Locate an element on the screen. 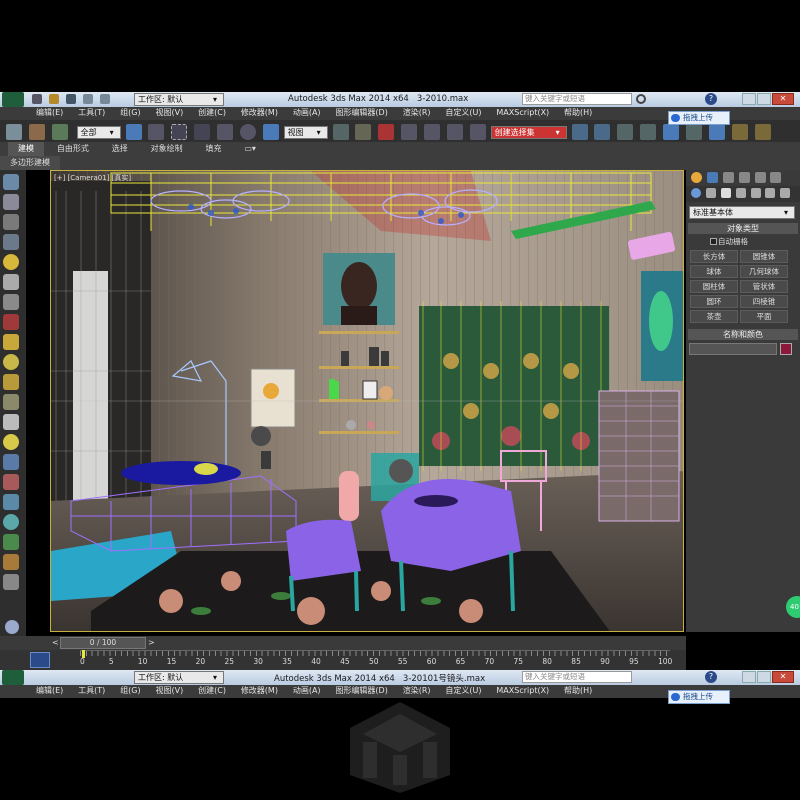 Image resolution: width=800 pixels, height=800 pixels. angle-snap-icon is located at coordinates (432, 132).